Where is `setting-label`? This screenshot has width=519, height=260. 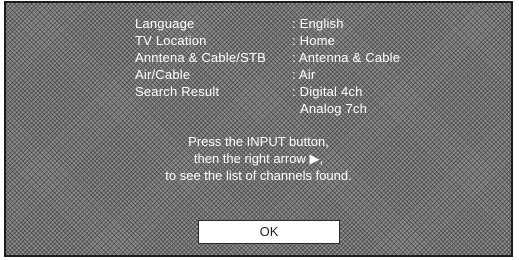 setting-label is located at coordinates (213, 108).